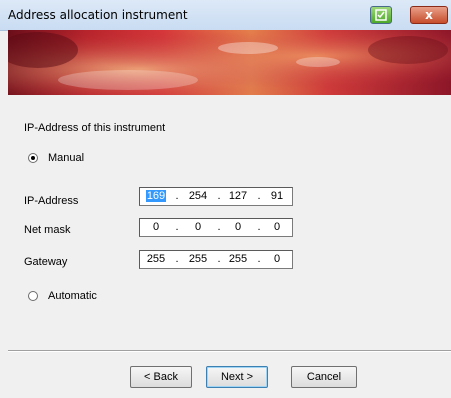 This screenshot has width=451, height=398. What do you see at coordinates (98, 15) in the screenshot?
I see `window-title: Address allocation instrument` at bounding box center [98, 15].